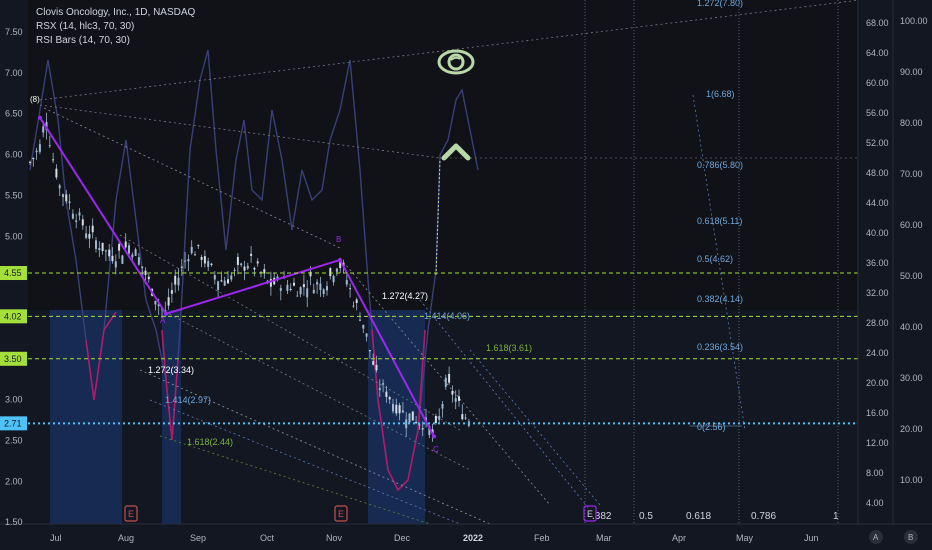  What do you see at coordinates (877, 53) in the screenshot?
I see `rsx-axis-tick: 64.00` at bounding box center [877, 53].